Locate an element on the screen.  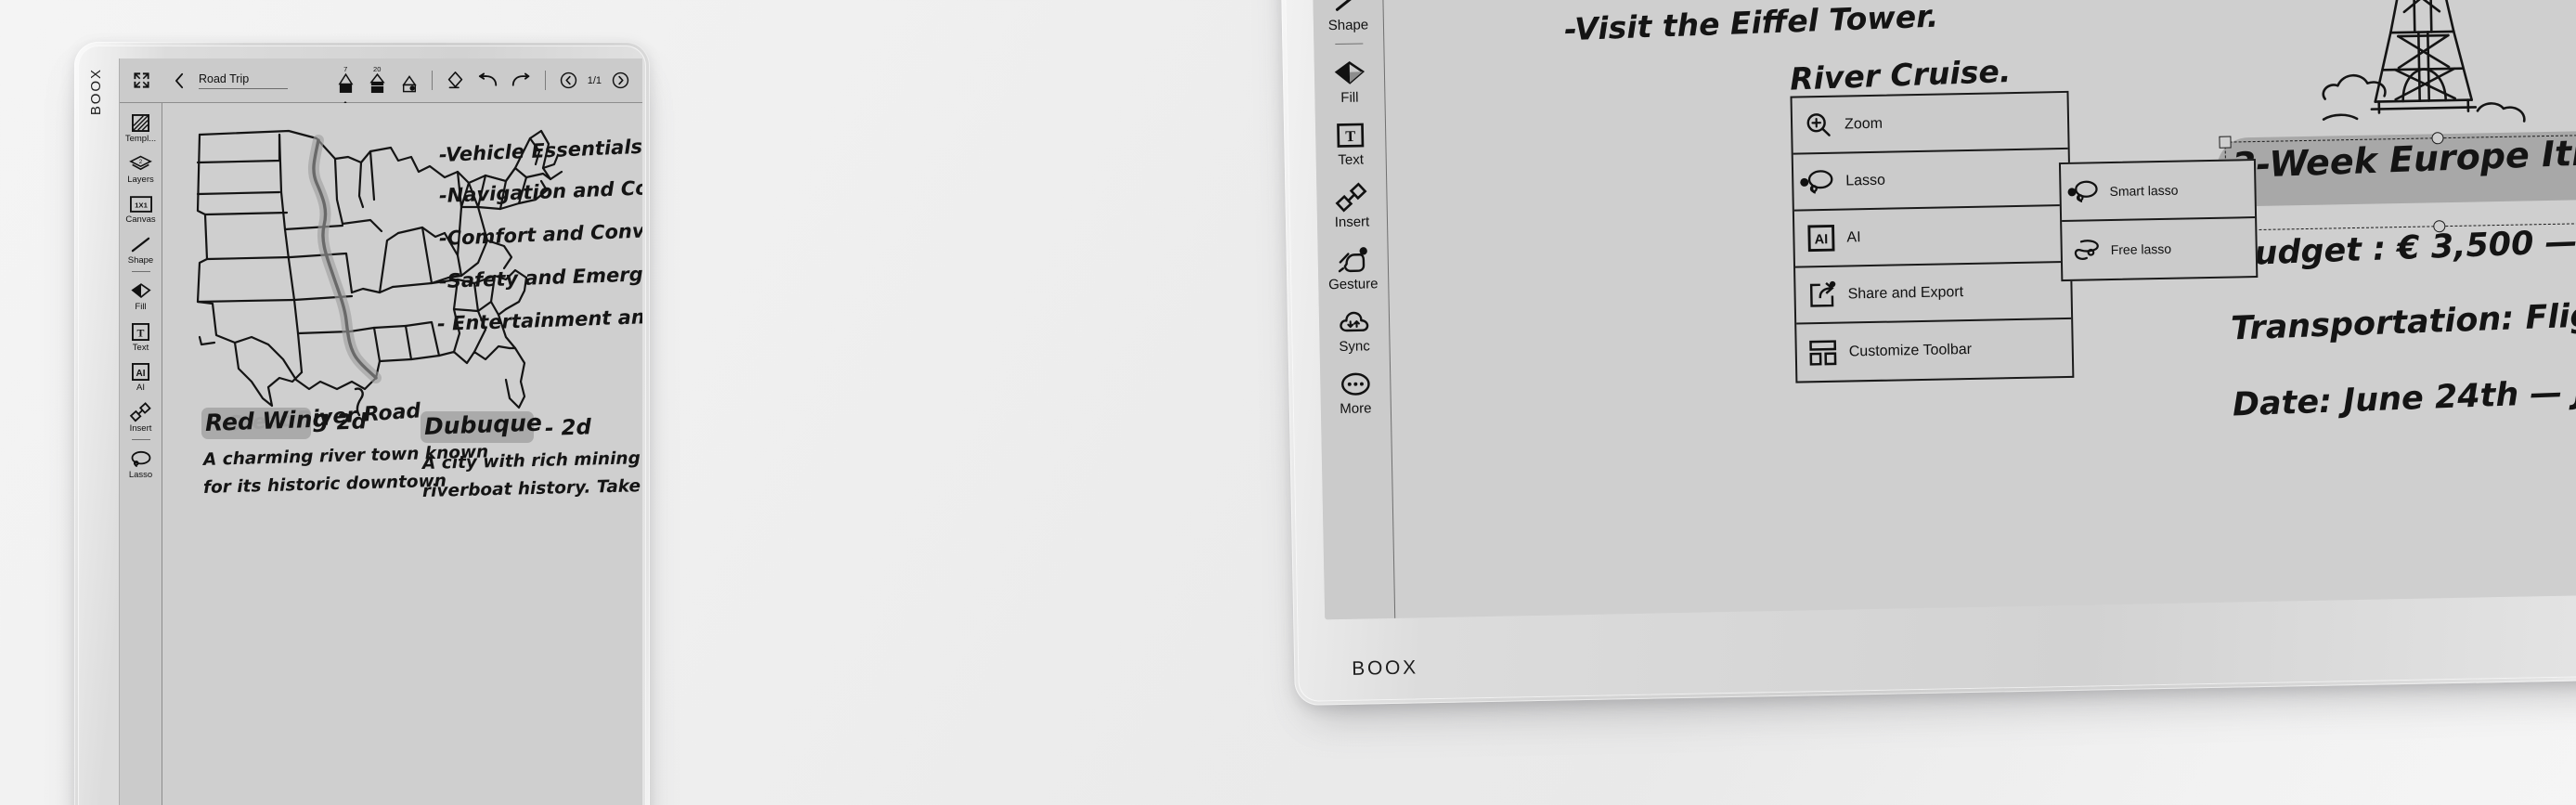
sidebar-label-shape-right: Shape is located at coordinates (1348, 25).